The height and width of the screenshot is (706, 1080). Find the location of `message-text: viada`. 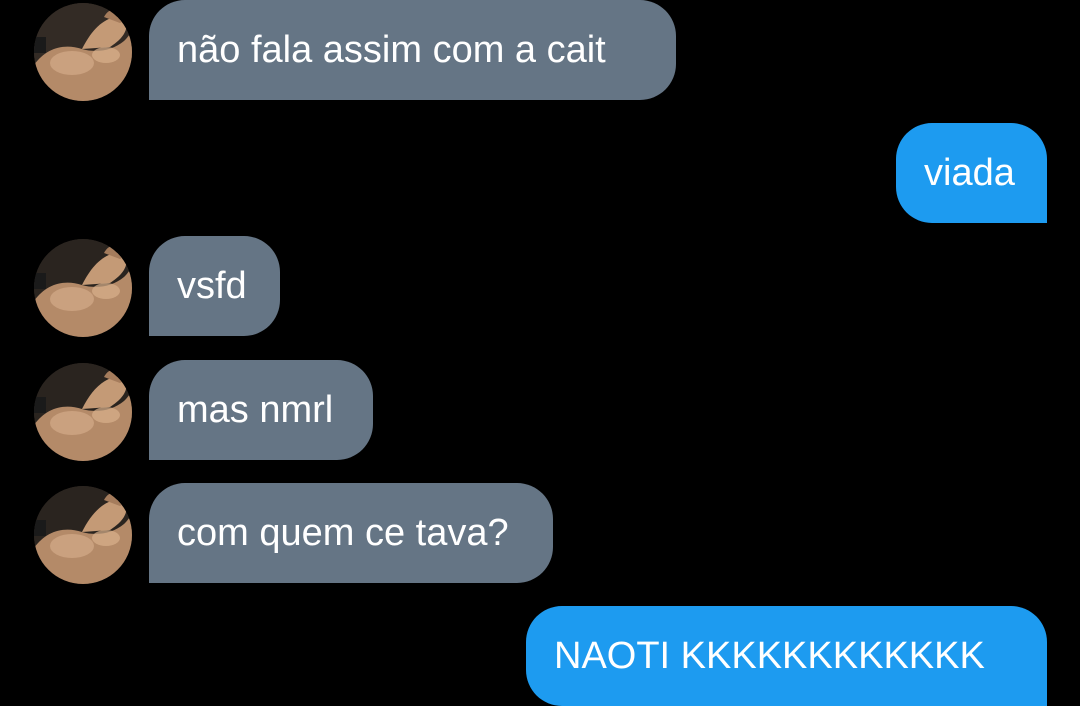

message-text: viada is located at coordinates (969, 173).